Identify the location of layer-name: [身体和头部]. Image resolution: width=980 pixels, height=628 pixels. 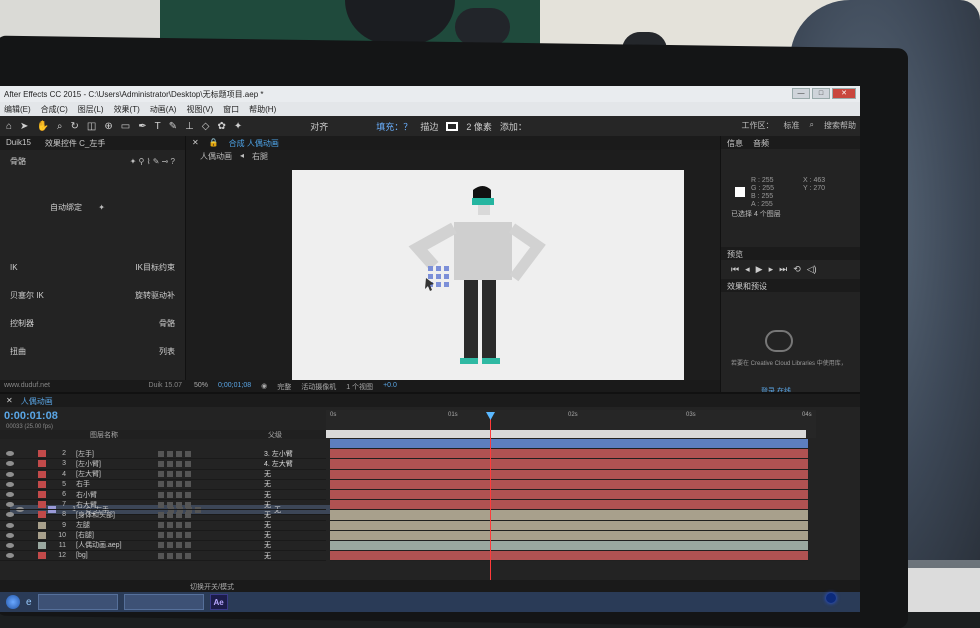
(114, 515).